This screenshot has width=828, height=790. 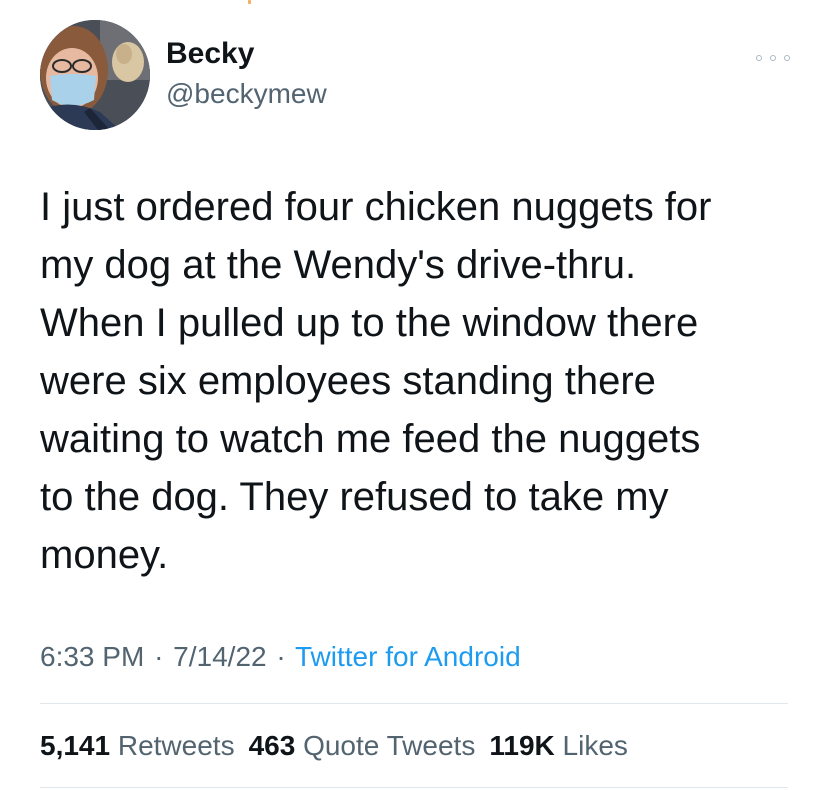 I want to click on retweets-label: Retweets, so click(x=176, y=745).